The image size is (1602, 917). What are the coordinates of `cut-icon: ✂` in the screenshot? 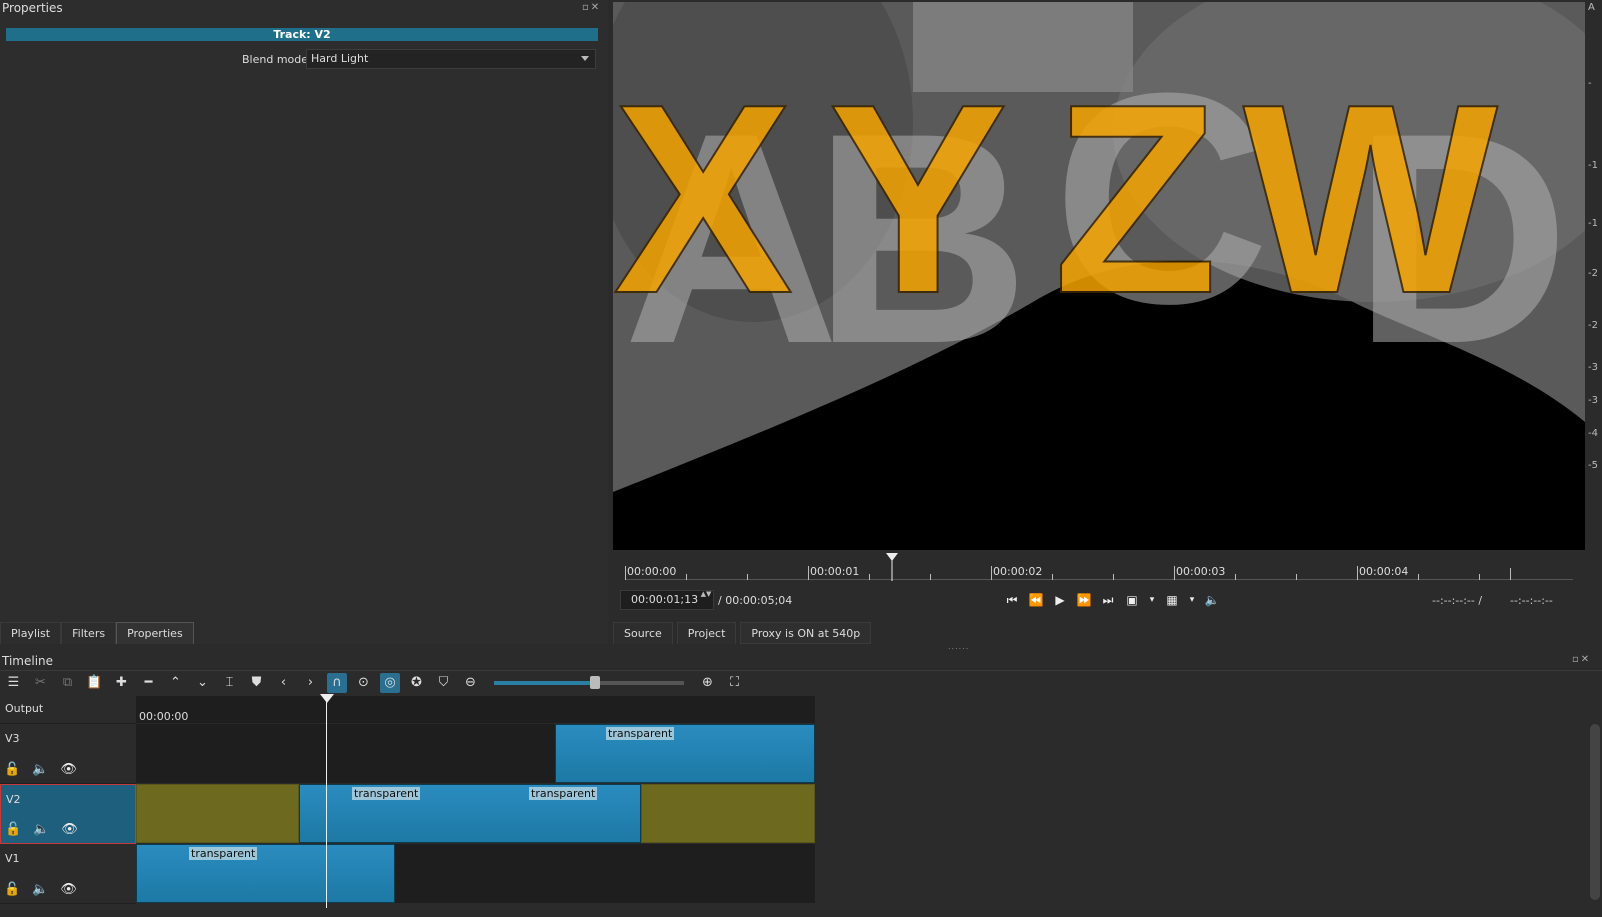 It's located at (40, 682).